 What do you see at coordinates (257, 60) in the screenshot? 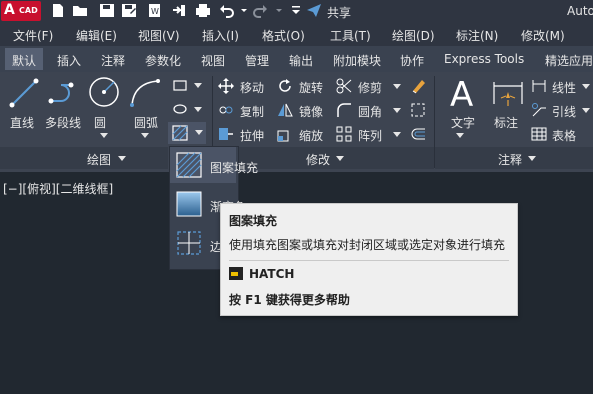
I see `tab-manage: 管理` at bounding box center [257, 60].